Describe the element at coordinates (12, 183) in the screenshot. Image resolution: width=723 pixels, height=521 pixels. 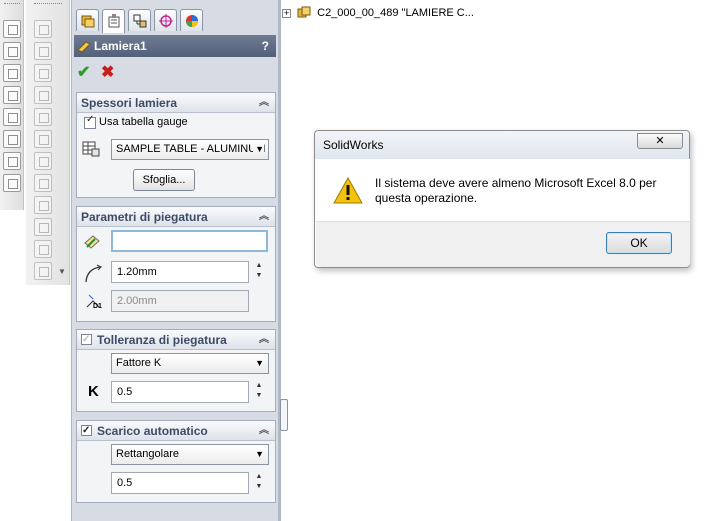
I see `mirror-tool-icon` at that location.